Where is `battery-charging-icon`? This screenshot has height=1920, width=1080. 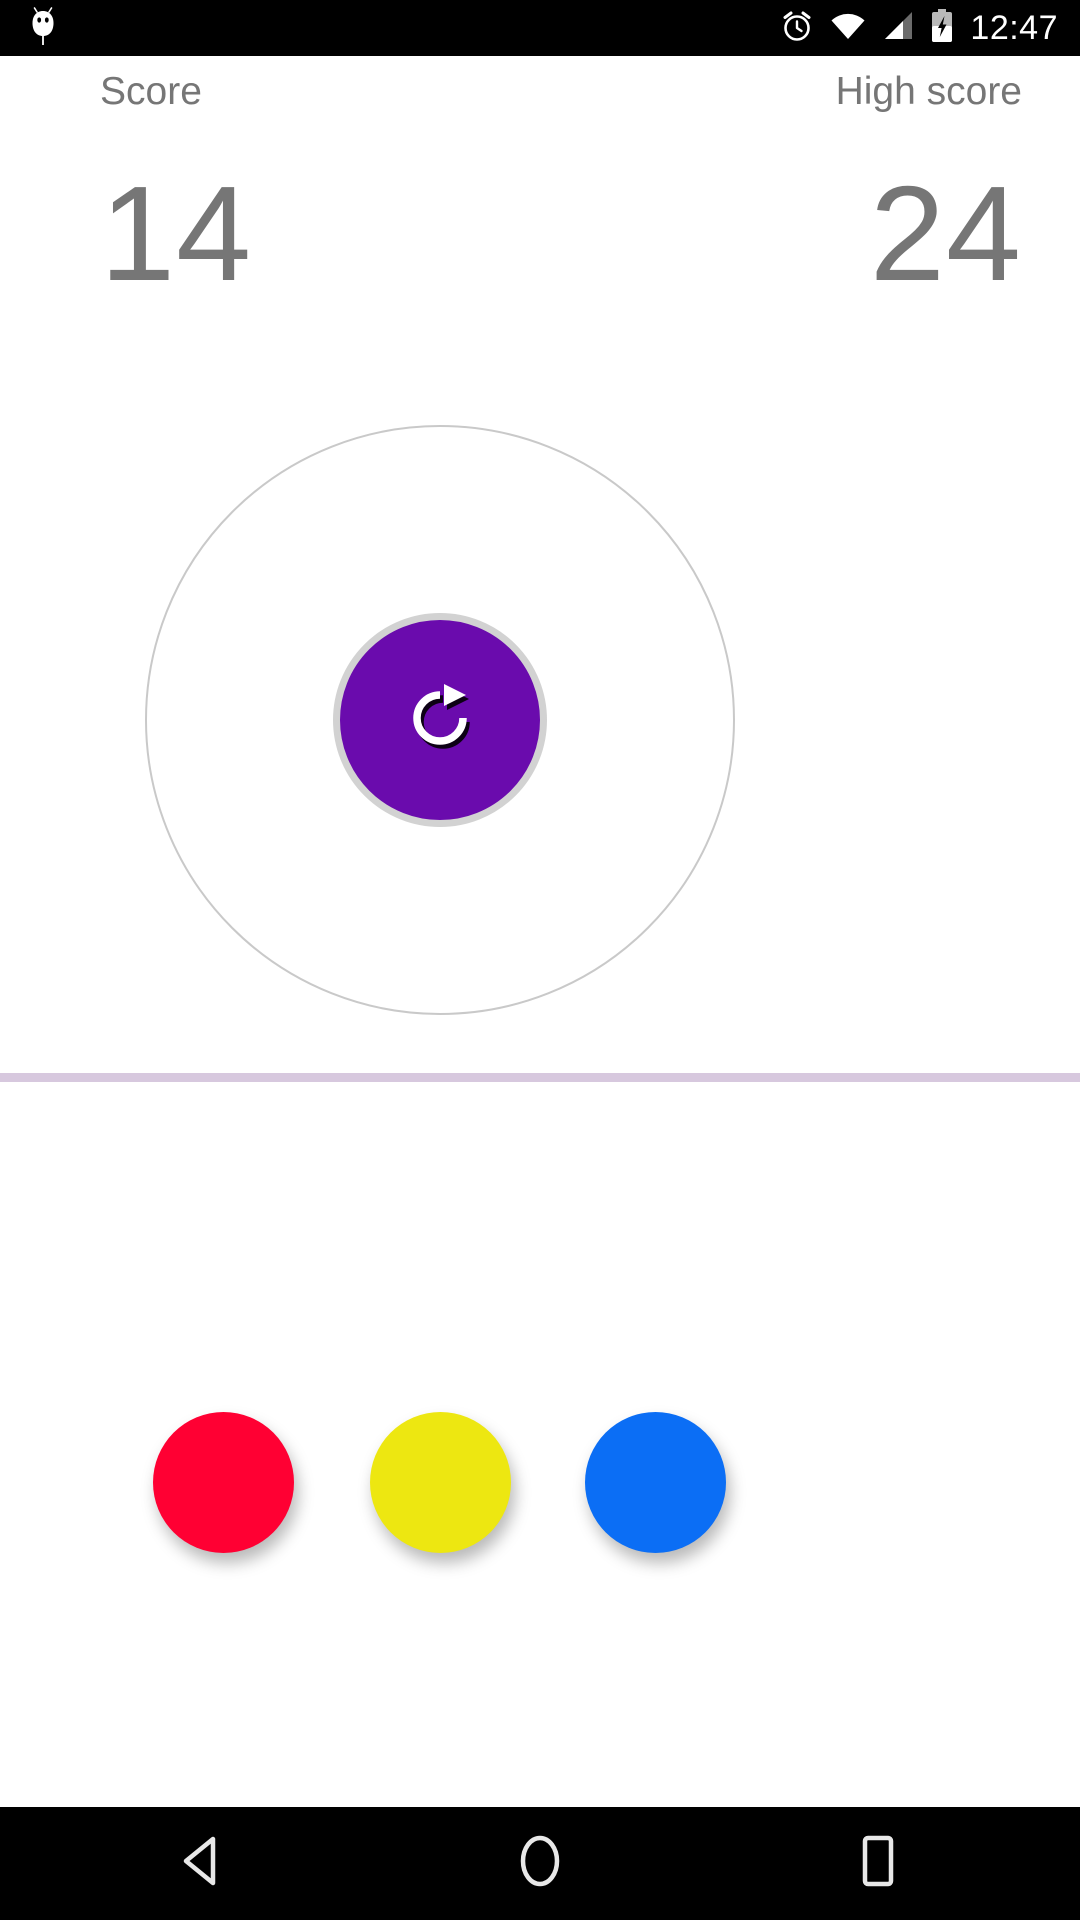 battery-charging-icon is located at coordinates (942, 28).